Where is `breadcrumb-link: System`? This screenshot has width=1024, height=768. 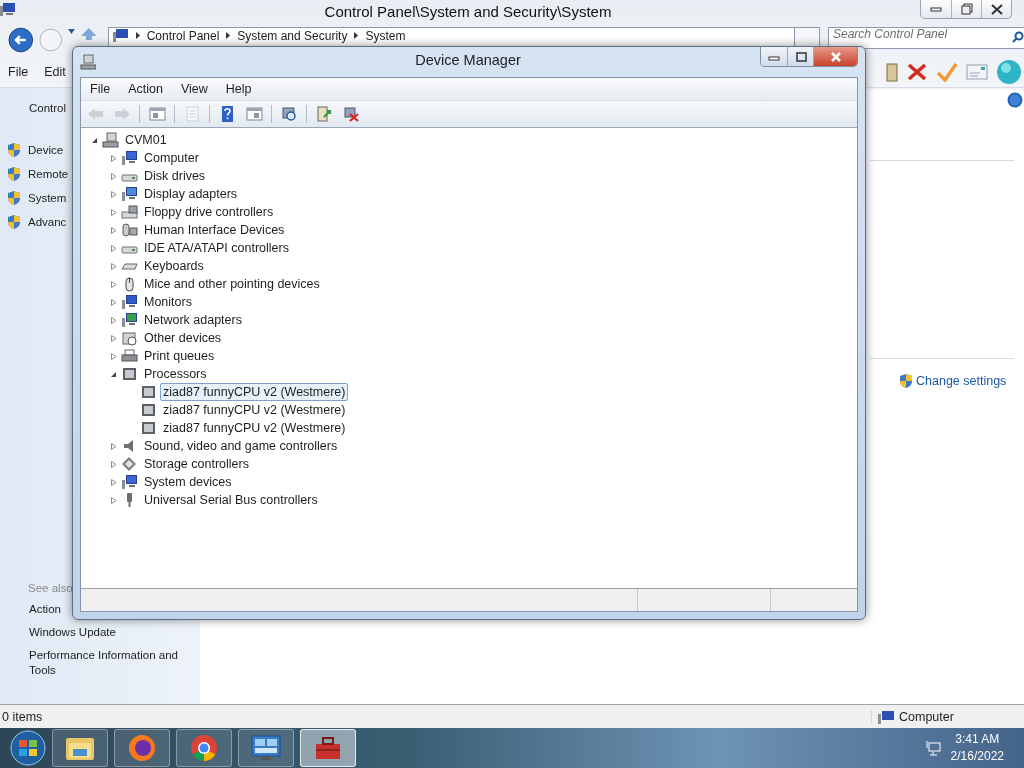 breadcrumb-link: System is located at coordinates (385, 35).